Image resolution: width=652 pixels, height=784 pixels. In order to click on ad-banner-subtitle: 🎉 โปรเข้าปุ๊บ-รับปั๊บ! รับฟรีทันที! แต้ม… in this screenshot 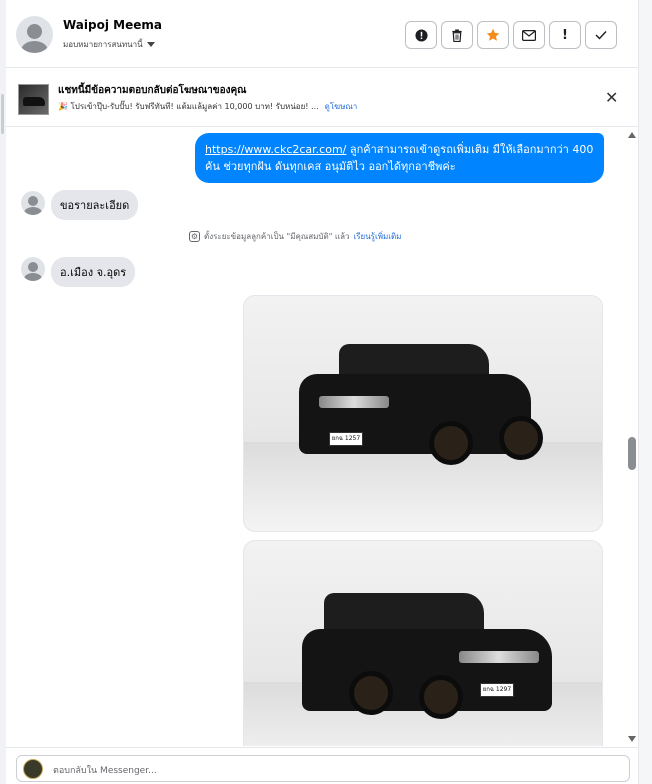, I will do `click(207, 106)`.